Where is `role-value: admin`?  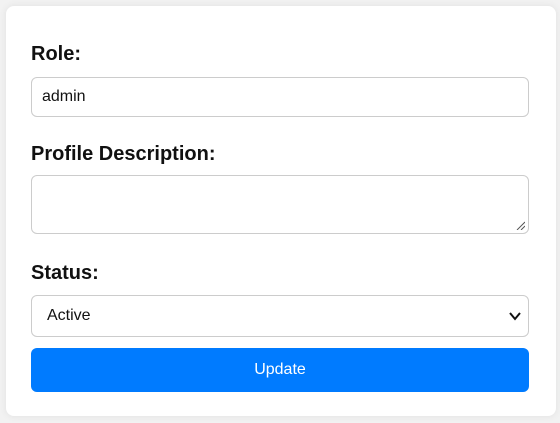
role-value: admin is located at coordinates (64, 96).